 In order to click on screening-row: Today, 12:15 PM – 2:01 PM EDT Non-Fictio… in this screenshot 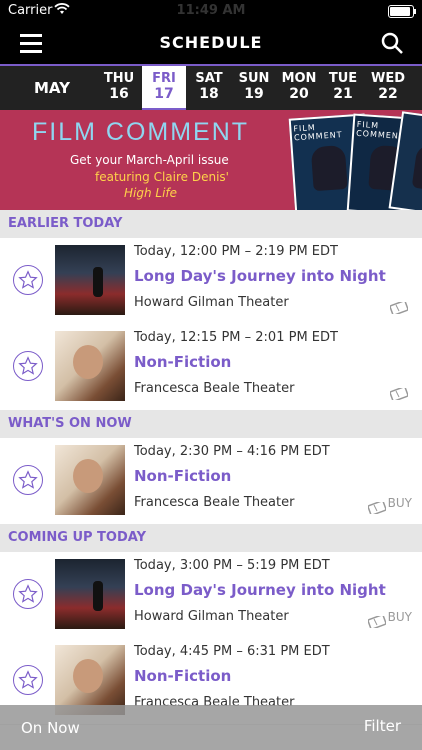, I will do `click(211, 367)`.